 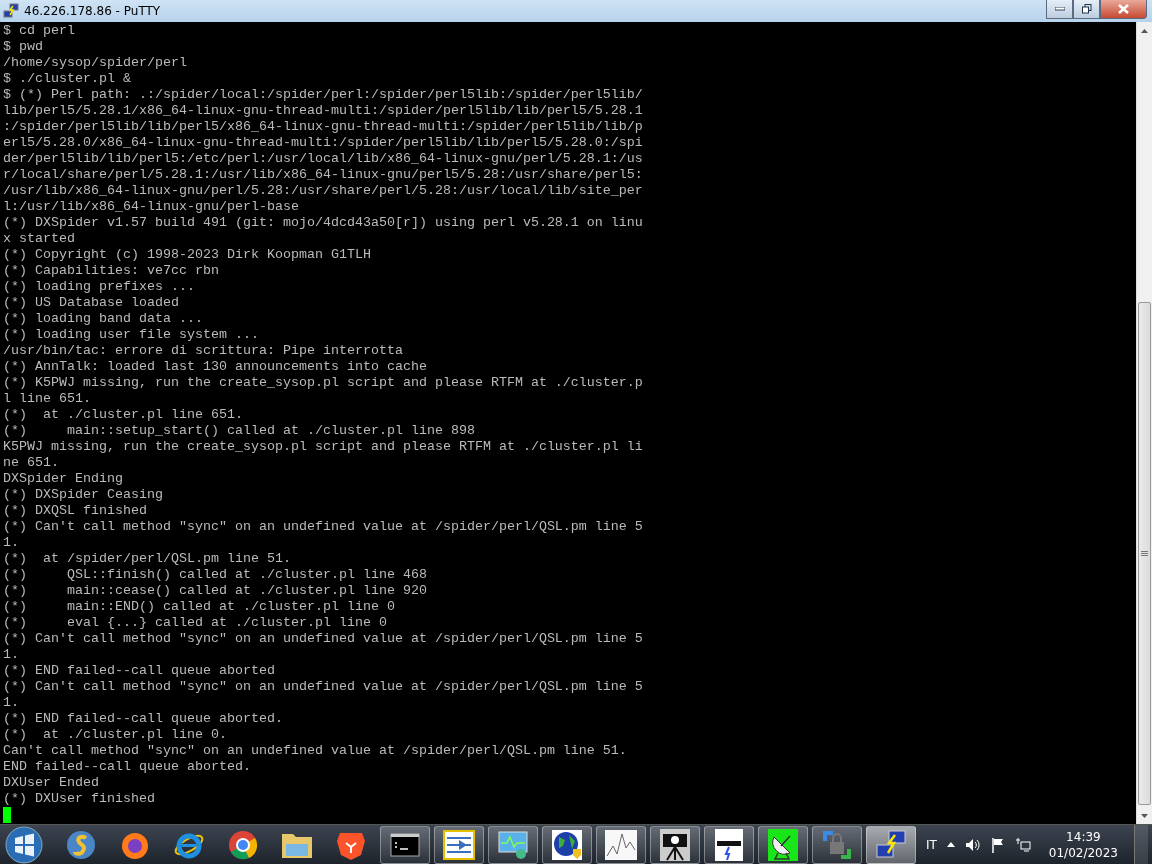 What do you see at coordinates (315, 751) in the screenshot?
I see `terminal-line: Can't call method "sync" on an undefined value at /spider/perl/QSL.pm line 51.` at bounding box center [315, 751].